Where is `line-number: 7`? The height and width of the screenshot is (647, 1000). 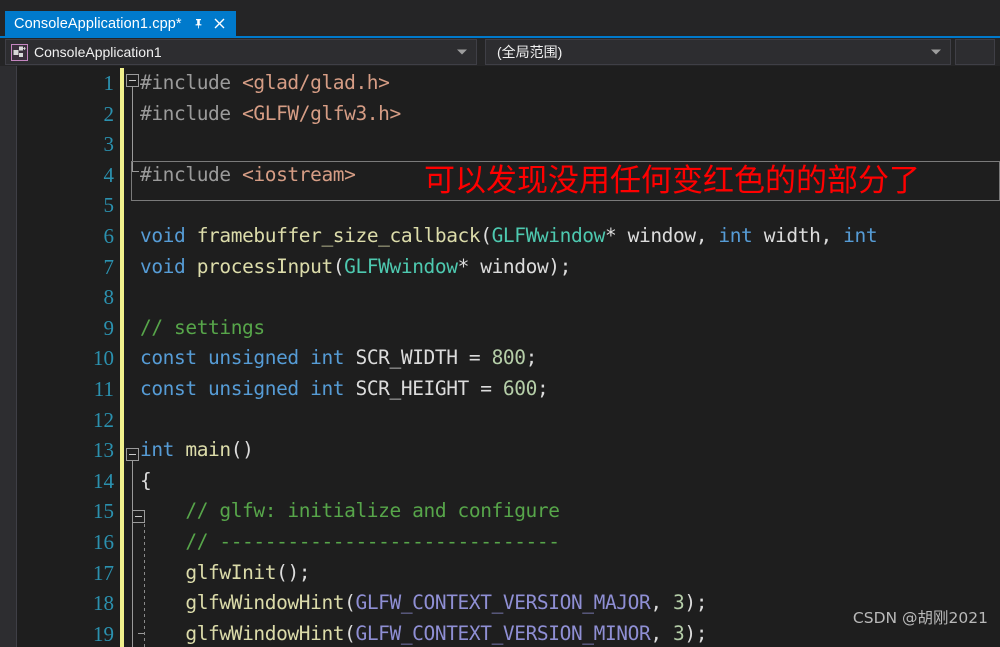 line-number: 7 is located at coordinates (109, 266).